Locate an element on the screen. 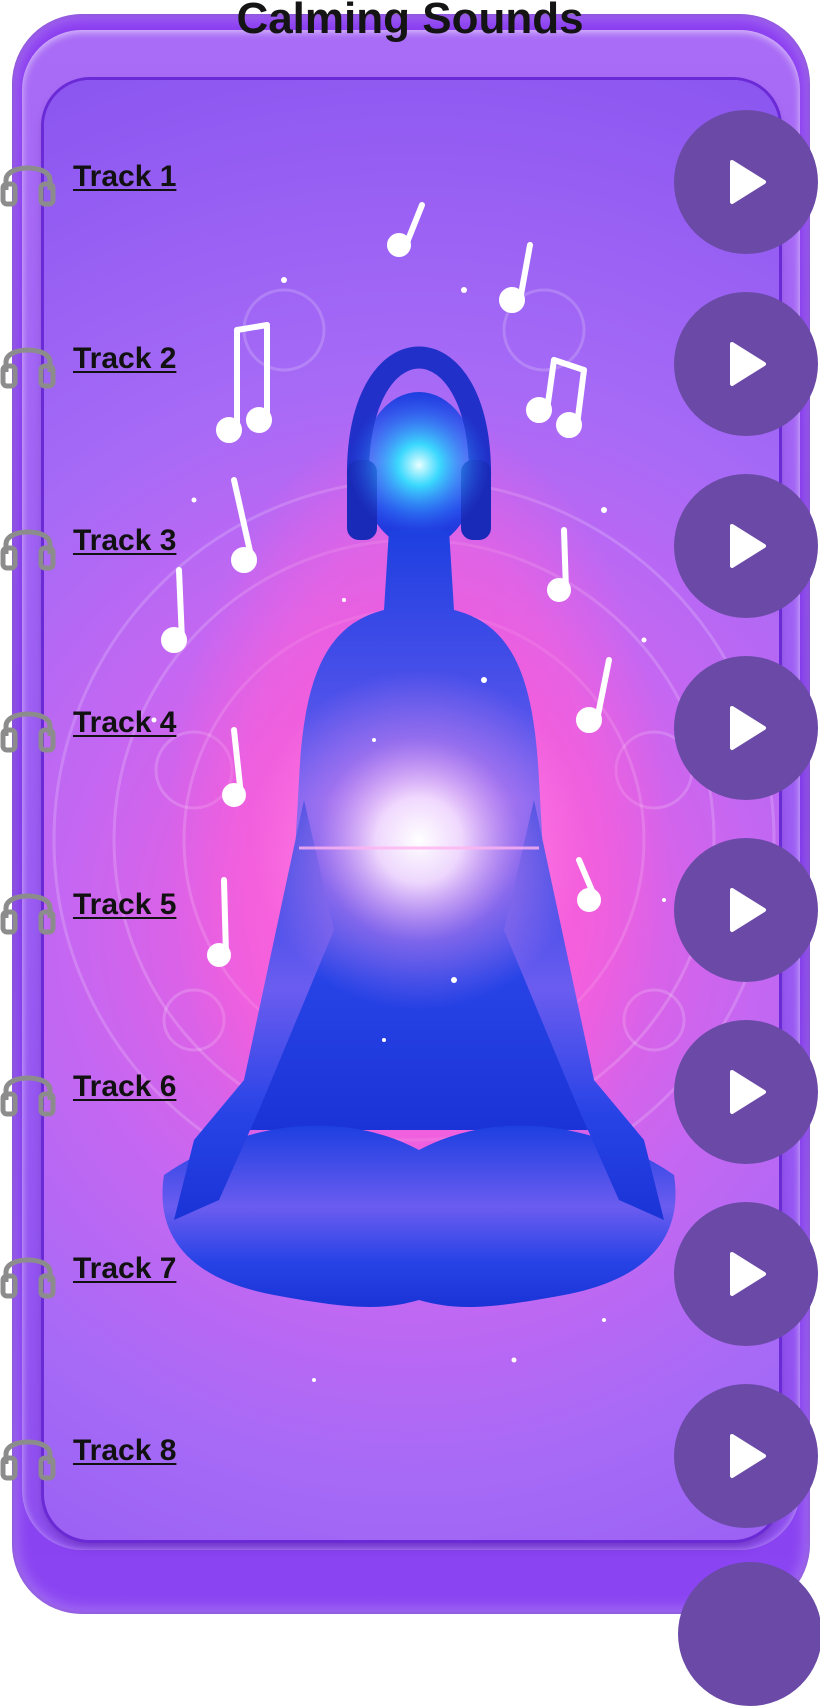  play-button-partial is located at coordinates (749, 1634).